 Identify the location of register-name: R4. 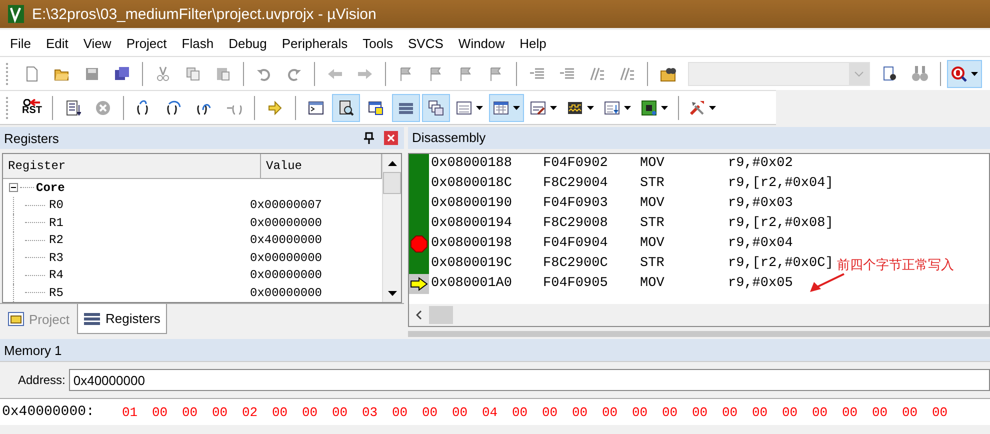
(149, 275).